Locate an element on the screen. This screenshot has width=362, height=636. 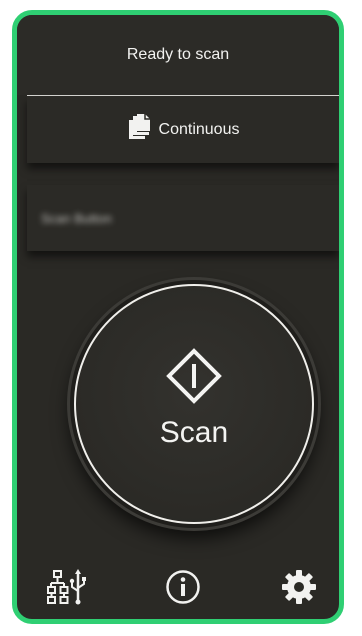
info-icon is located at coordinates (183, 587).